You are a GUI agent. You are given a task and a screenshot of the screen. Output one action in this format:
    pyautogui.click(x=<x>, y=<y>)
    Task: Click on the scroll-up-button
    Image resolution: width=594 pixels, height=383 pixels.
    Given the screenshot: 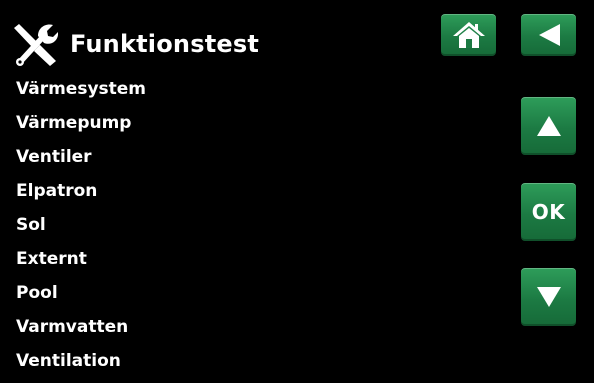 What is the action you would take?
    pyautogui.click(x=548, y=126)
    